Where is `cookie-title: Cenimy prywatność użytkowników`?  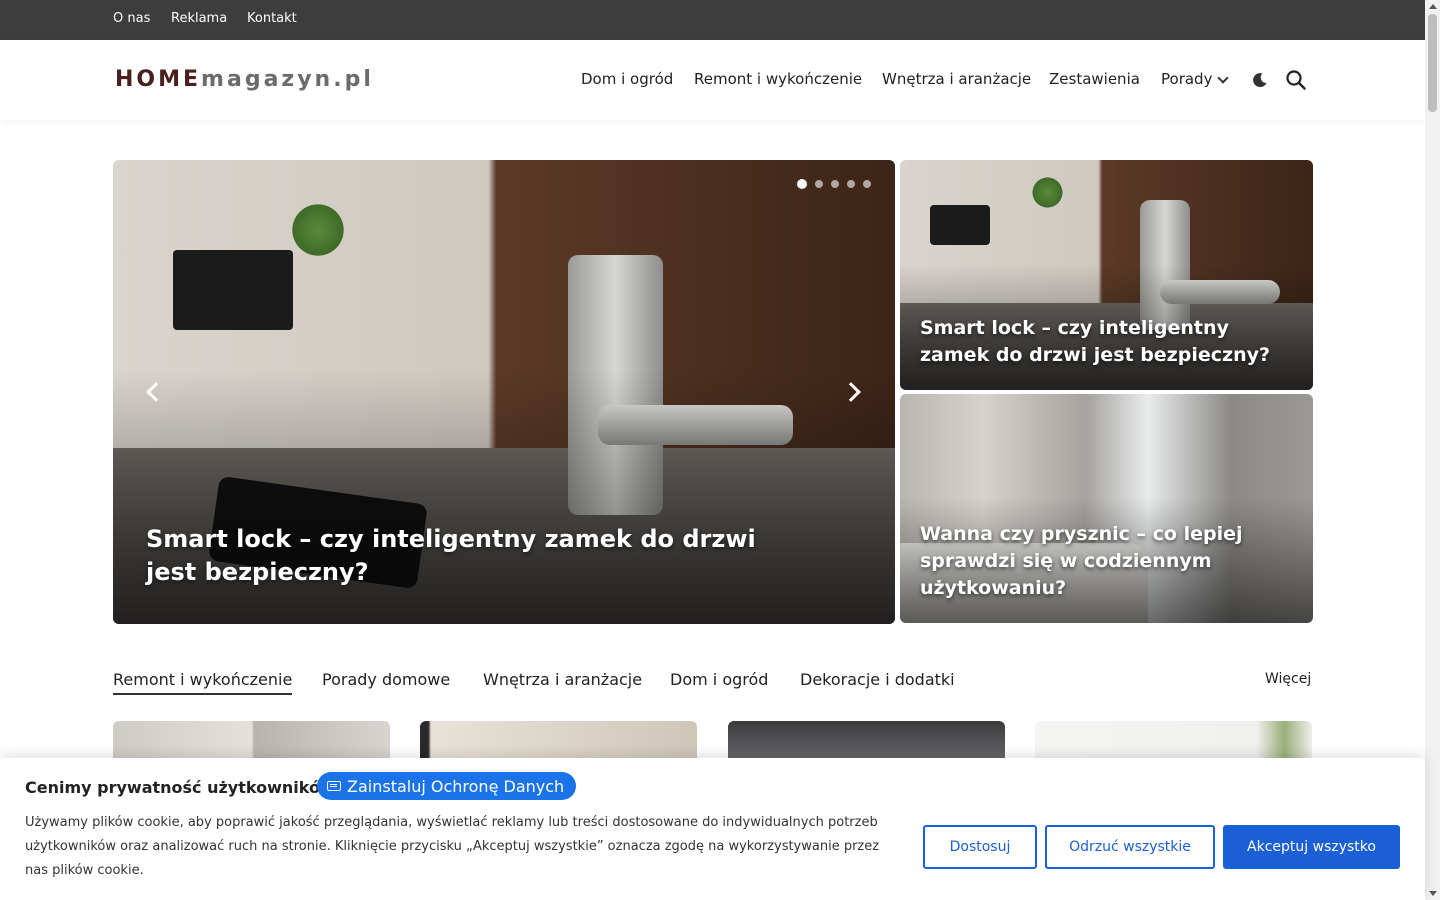
cookie-title: Cenimy prywatność użytkowników is located at coordinates (180, 787).